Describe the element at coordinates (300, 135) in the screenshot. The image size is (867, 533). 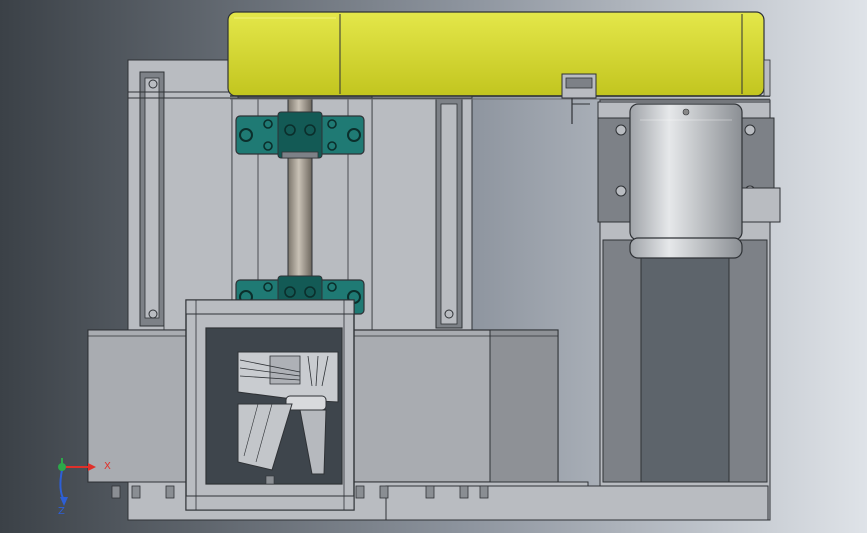
I see `upper-bearing-block` at that location.